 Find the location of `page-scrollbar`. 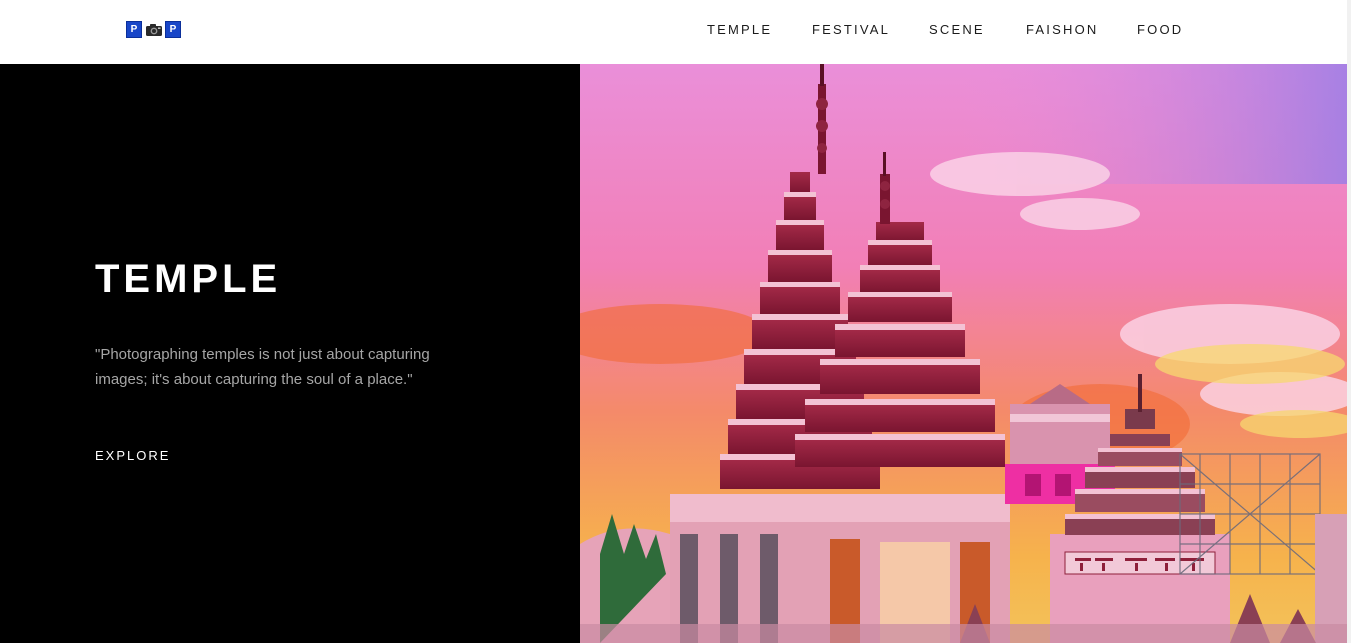

page-scrollbar is located at coordinates (1349, 321).